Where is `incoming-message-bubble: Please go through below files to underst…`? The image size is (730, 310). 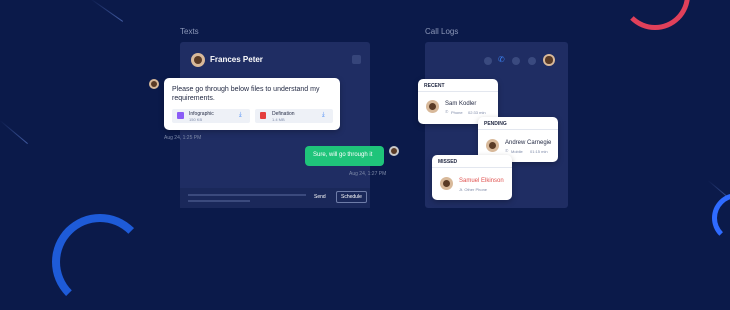
incoming-message-bubble: Please go through below files to underst… is located at coordinates (252, 104).